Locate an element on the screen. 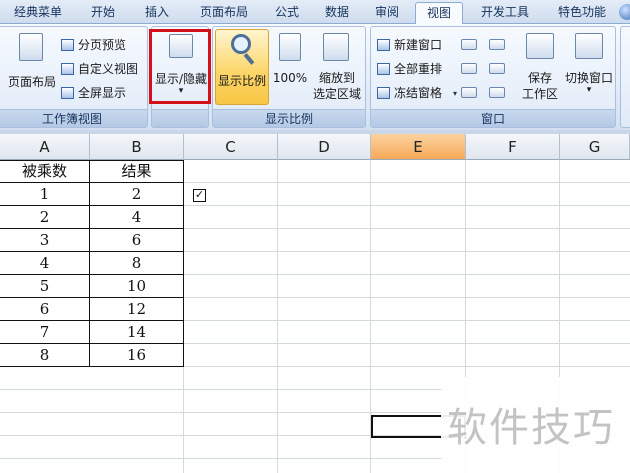 The image size is (630, 473). column-header-e: E is located at coordinates (418, 147).